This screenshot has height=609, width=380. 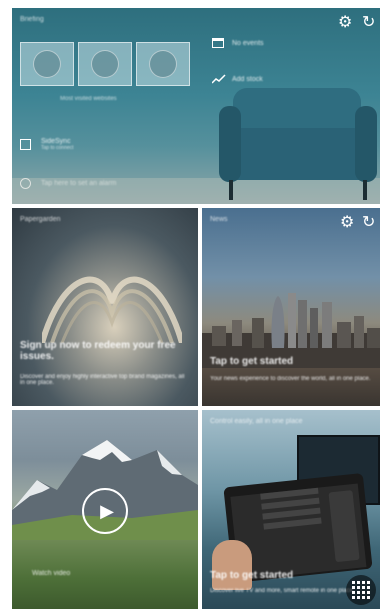 I want to click on sidesync-row: SideSync Tap to connect, so click(x=47, y=144).